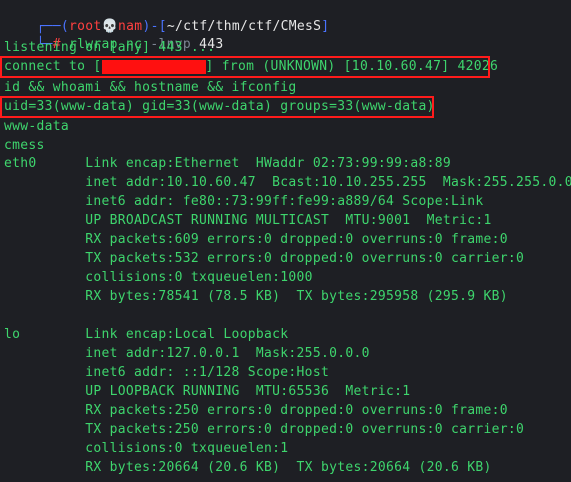 This screenshot has width=571, height=482. What do you see at coordinates (158, 277) in the screenshot?
I see `ifconfig-line: collisions:0 txqueuelen:1000` at bounding box center [158, 277].